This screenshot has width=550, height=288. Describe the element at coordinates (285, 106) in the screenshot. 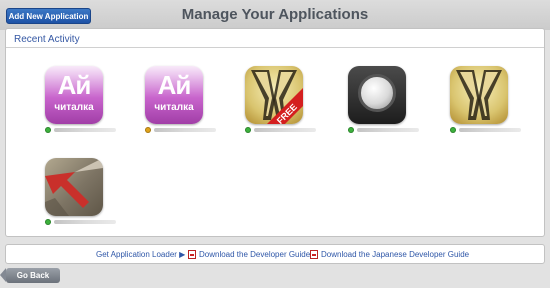

I see `free-ribbon-icon: FREE` at that location.